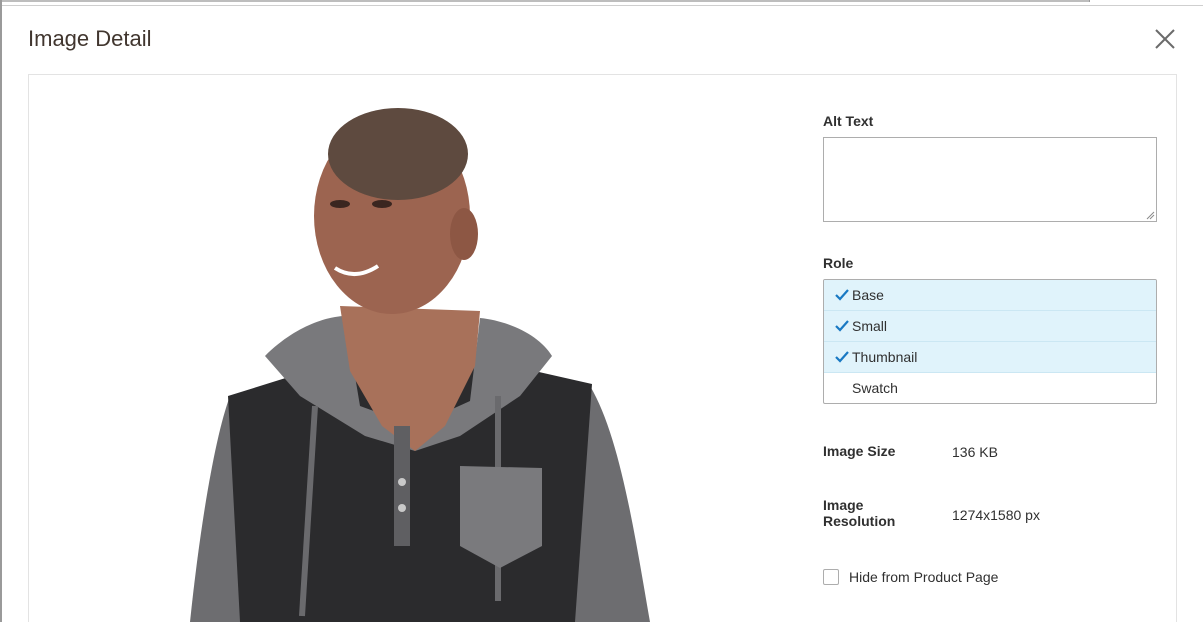  I want to click on role-multiselect: Base Small Thumbnail Swatch, so click(990, 341).